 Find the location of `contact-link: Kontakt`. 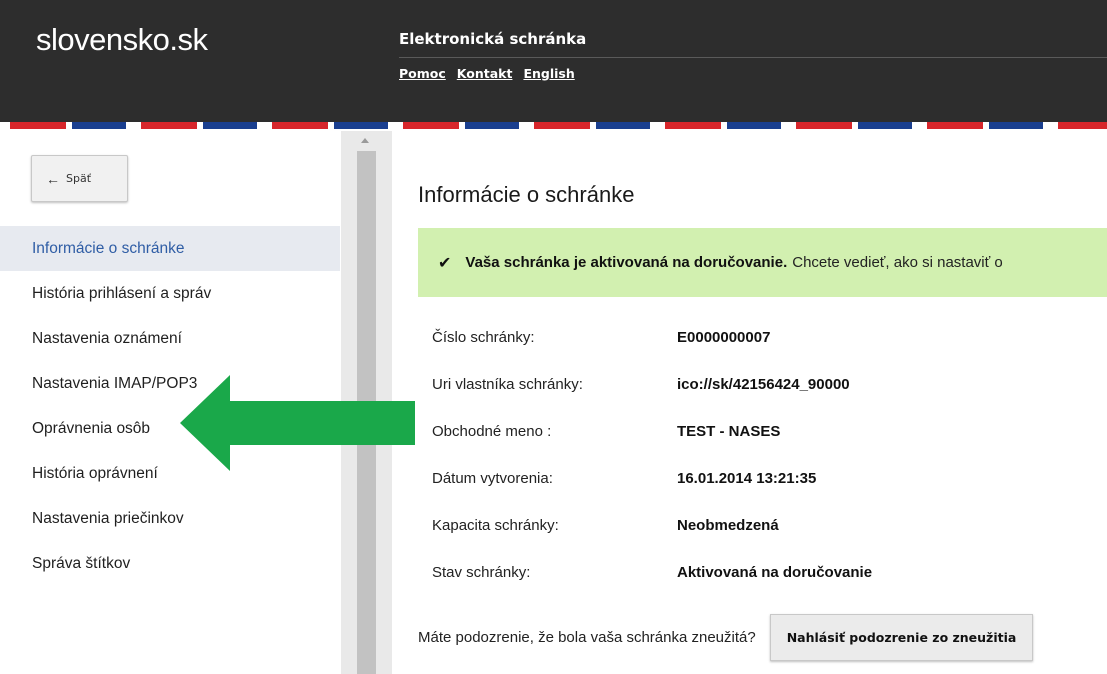

contact-link: Kontakt is located at coordinates (485, 73).